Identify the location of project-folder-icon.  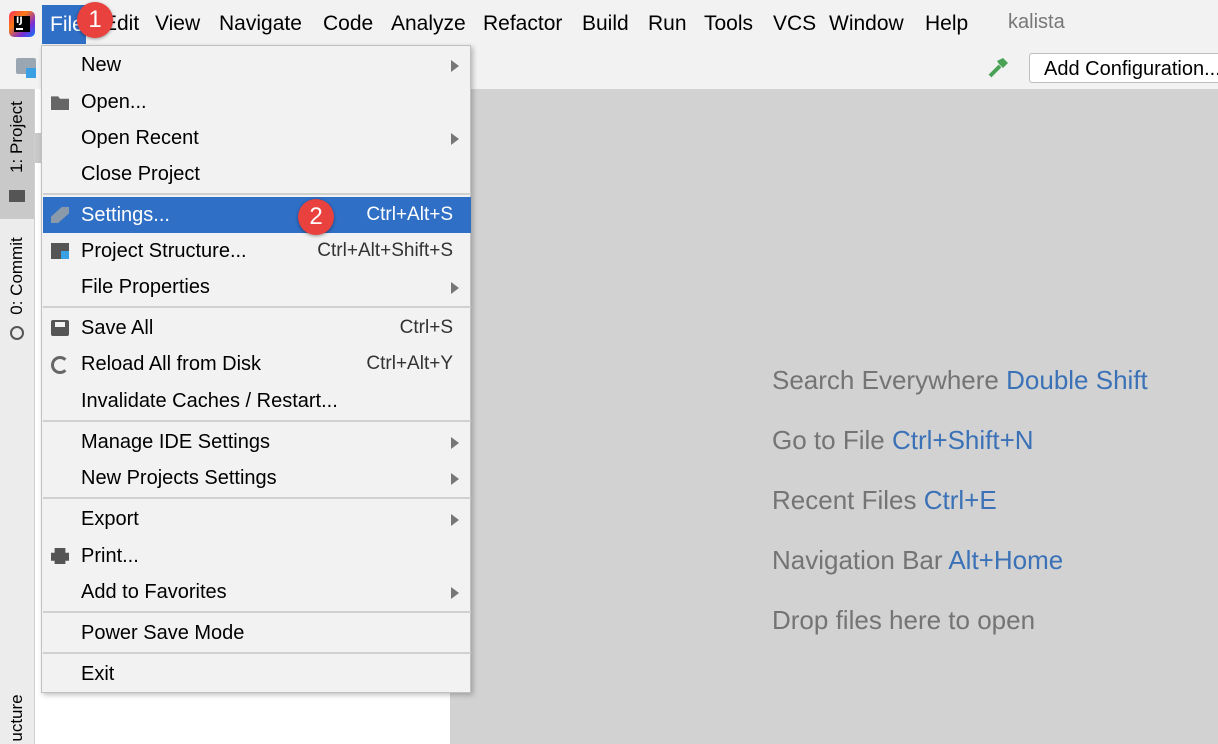
(26, 68).